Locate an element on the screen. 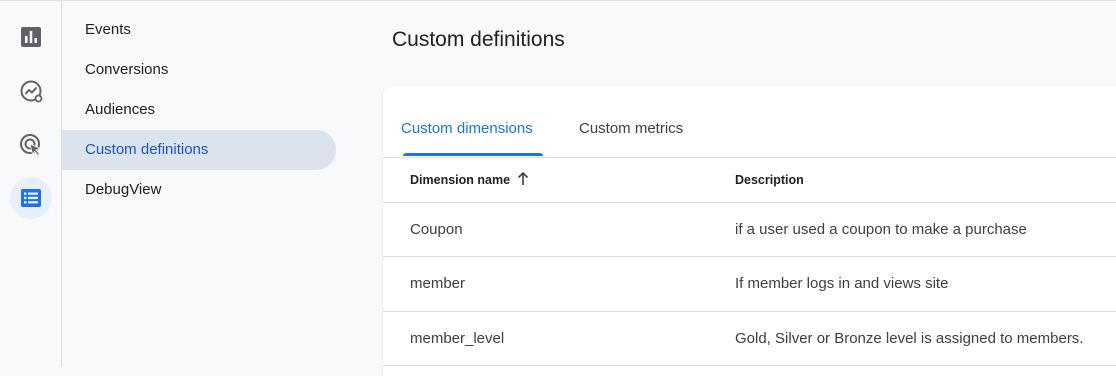 The width and height of the screenshot is (1116, 376). description-cell: If member logs in and views site is located at coordinates (842, 283).